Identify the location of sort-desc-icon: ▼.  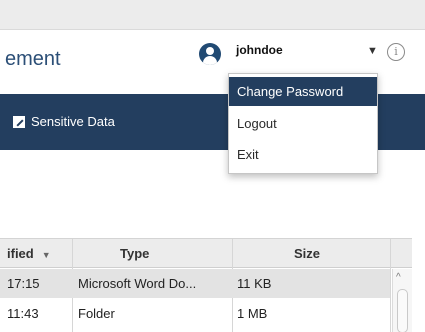
(46, 255).